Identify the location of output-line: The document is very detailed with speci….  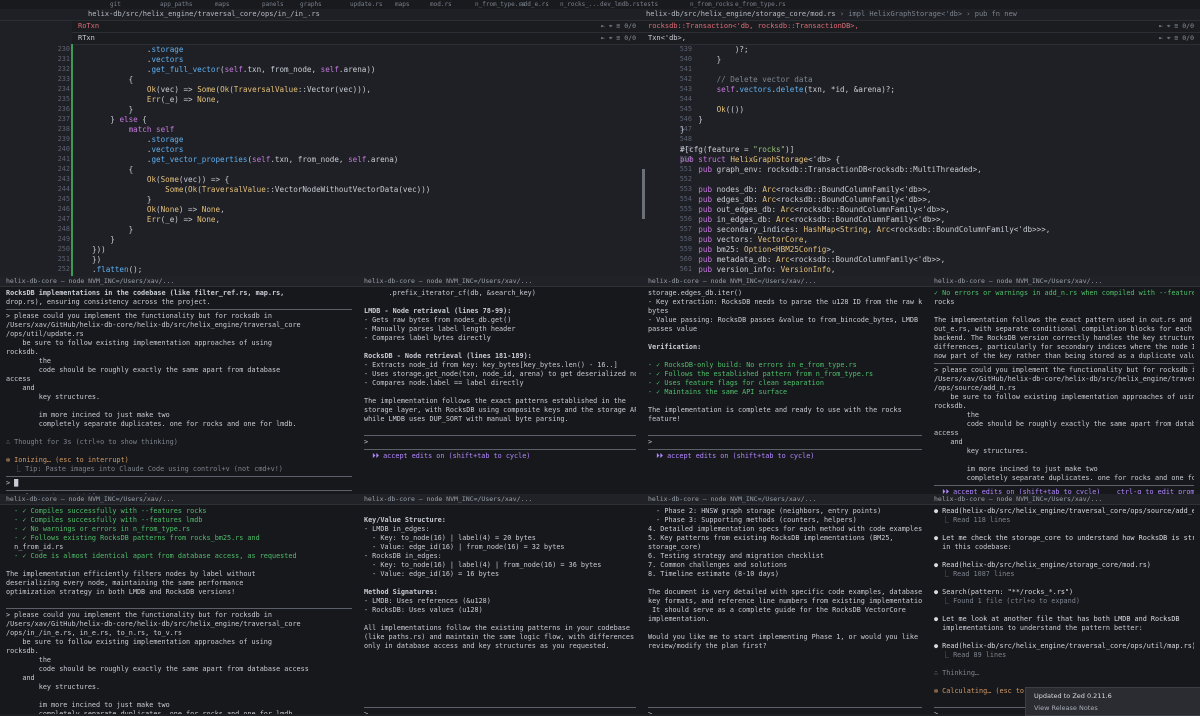
(785, 592).